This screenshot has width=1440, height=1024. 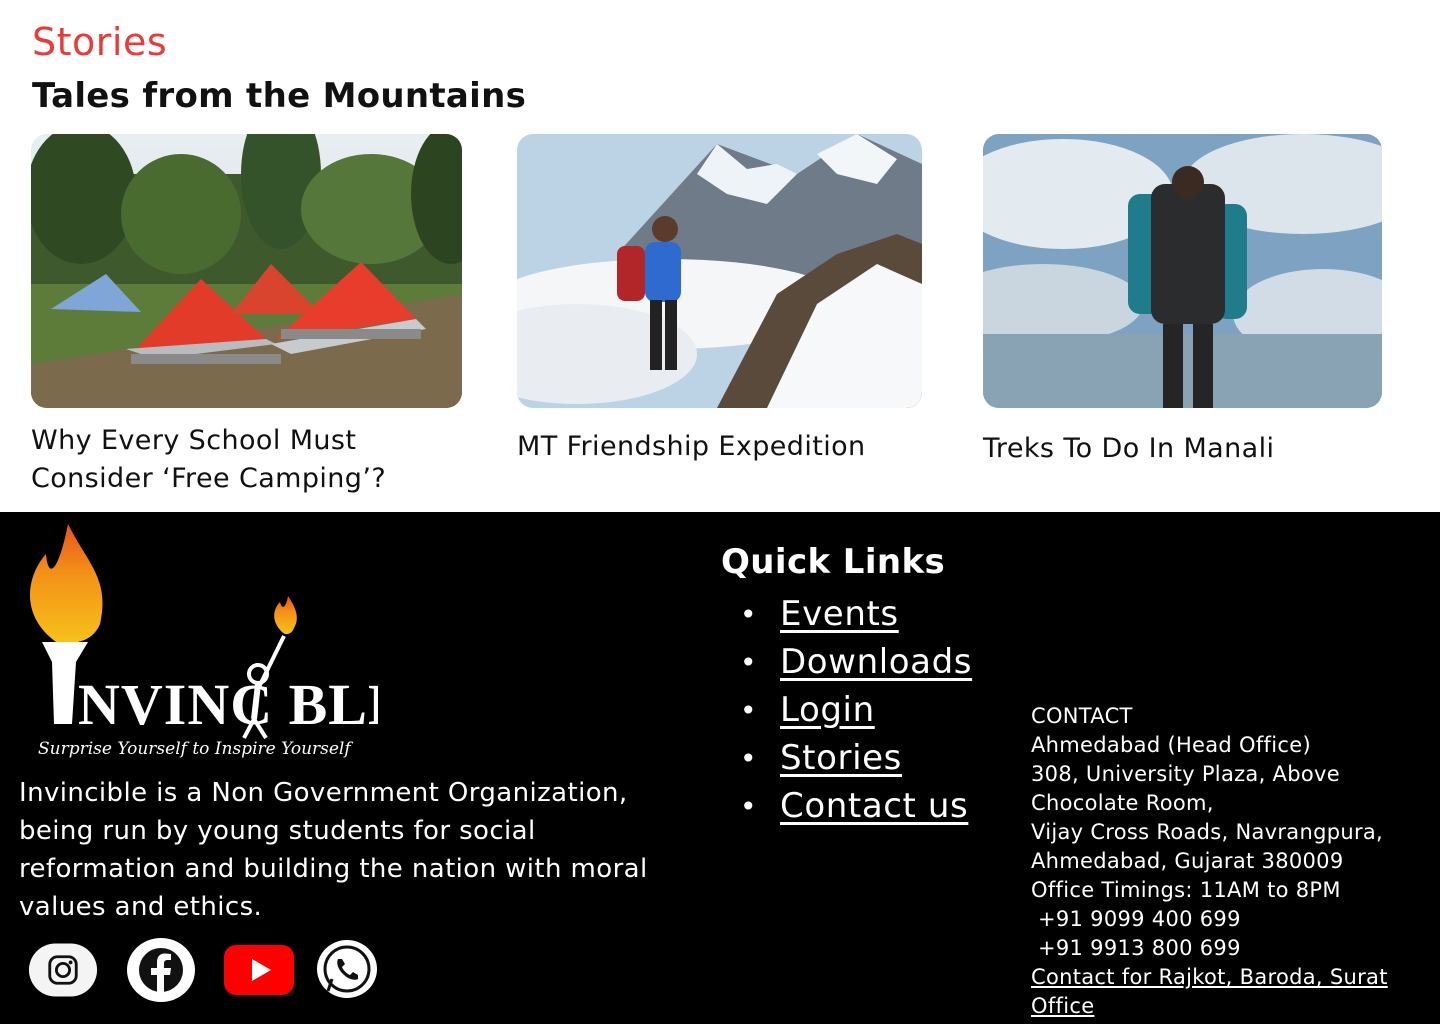 I want to click on quick-link-item: • Events, so click(x=856, y=614).